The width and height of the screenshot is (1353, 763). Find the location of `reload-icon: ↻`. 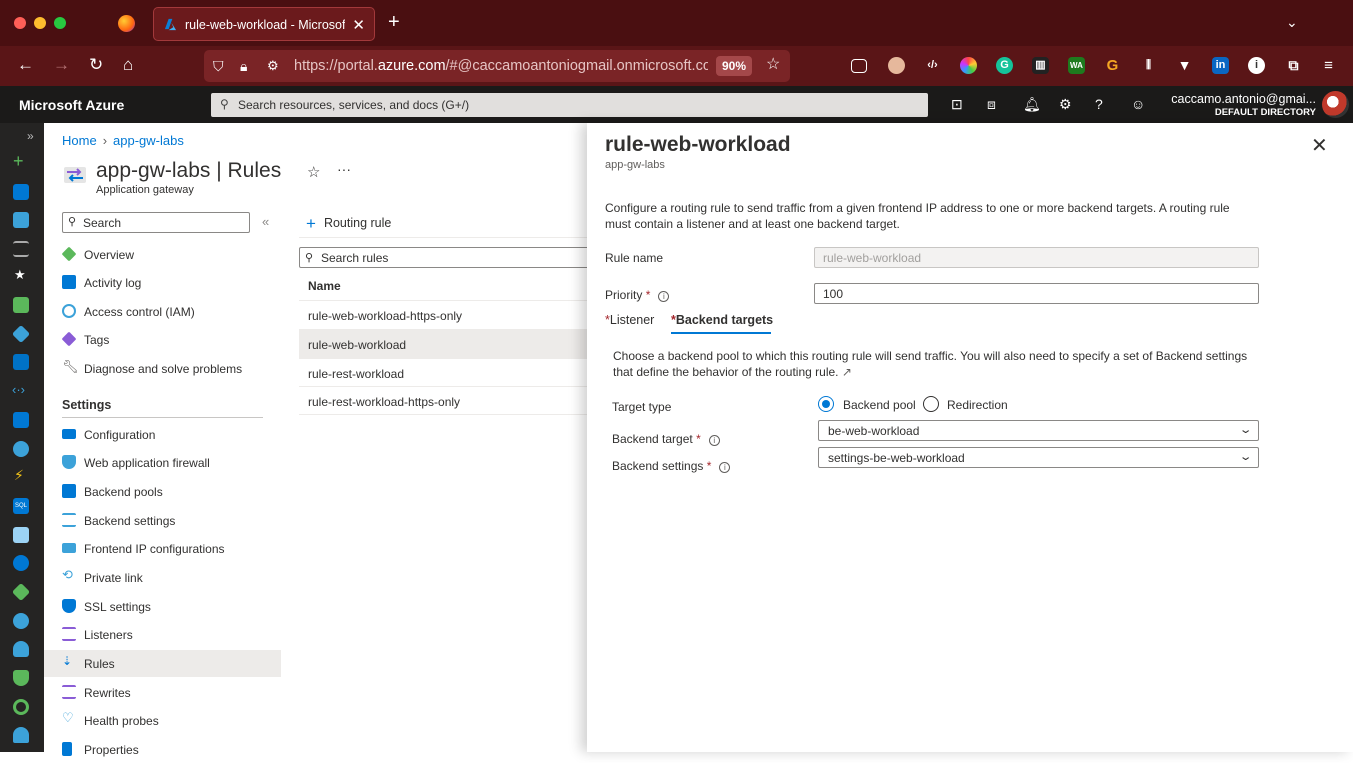

reload-icon: ↻ is located at coordinates (96, 65).